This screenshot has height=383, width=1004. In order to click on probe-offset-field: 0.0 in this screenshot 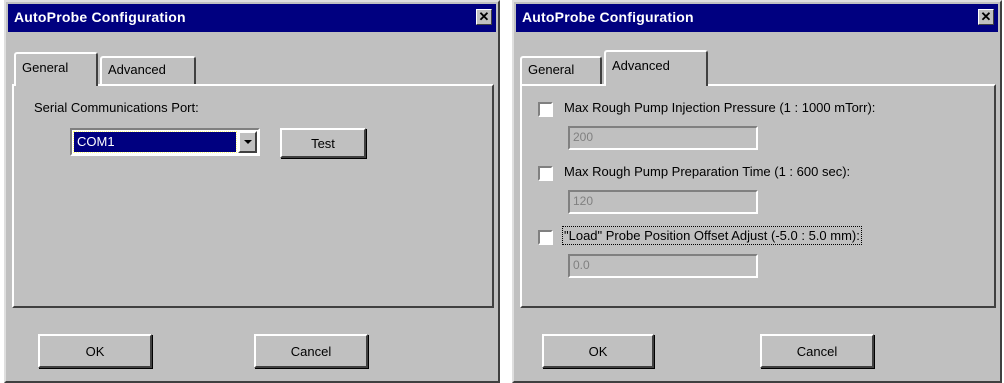, I will do `click(663, 266)`.